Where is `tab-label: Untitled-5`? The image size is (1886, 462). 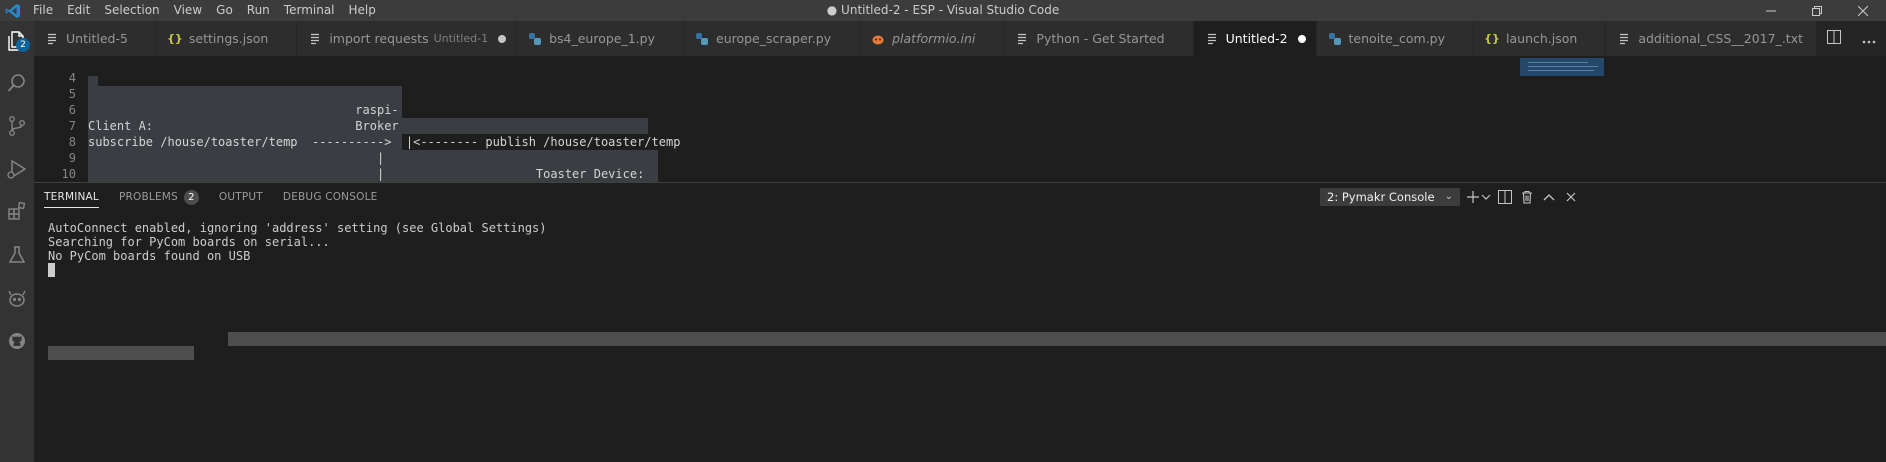 tab-label: Untitled-5 is located at coordinates (97, 38).